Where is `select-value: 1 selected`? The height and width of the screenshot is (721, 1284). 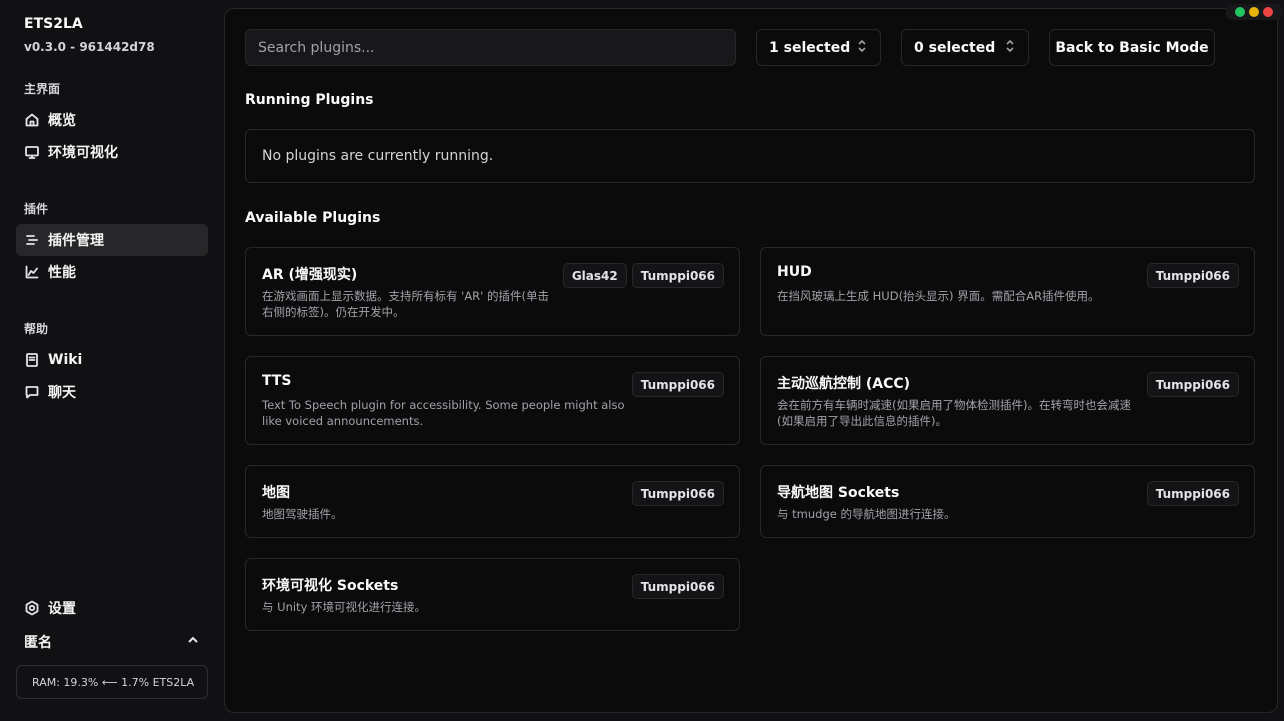
select-value: 1 selected is located at coordinates (810, 47).